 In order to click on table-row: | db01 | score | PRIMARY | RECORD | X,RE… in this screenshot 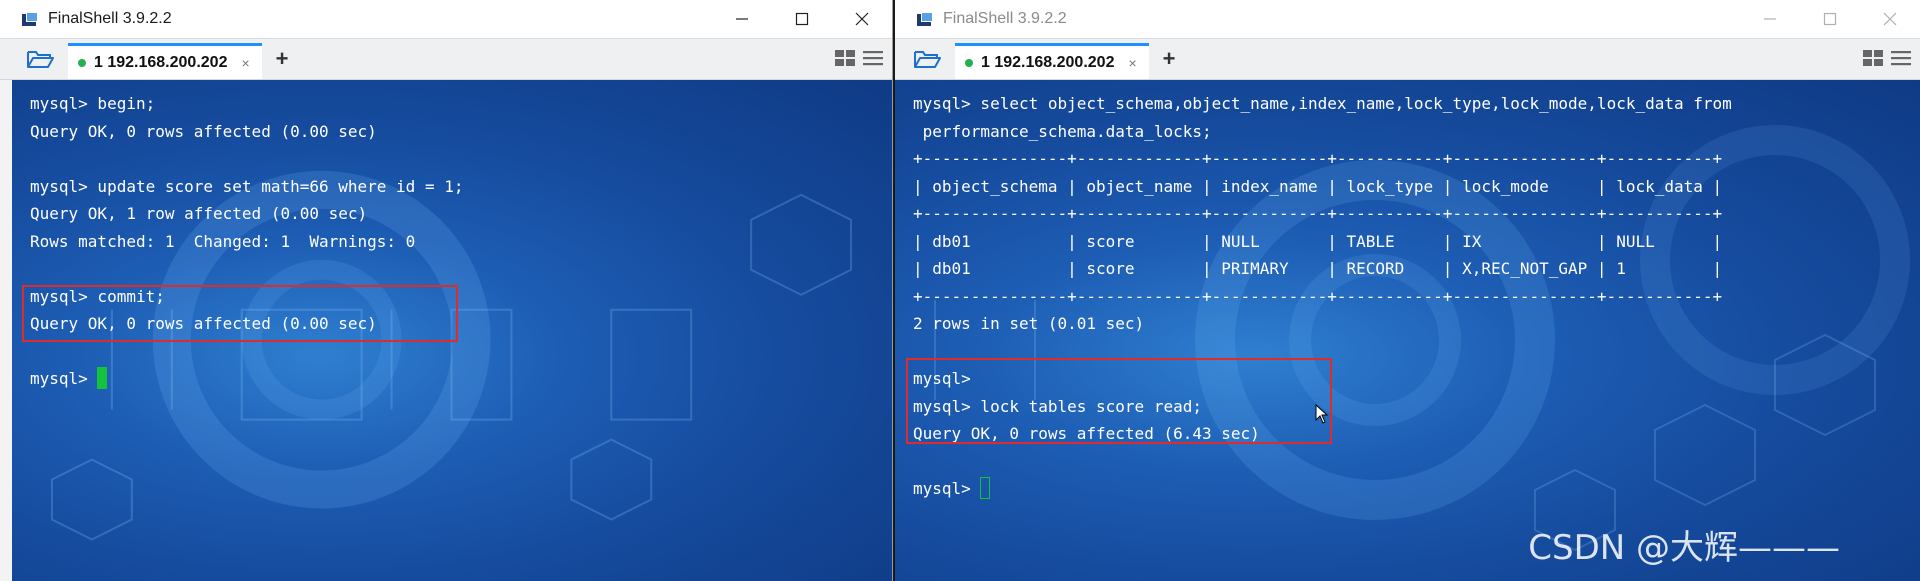, I will do `click(1318, 268)`.